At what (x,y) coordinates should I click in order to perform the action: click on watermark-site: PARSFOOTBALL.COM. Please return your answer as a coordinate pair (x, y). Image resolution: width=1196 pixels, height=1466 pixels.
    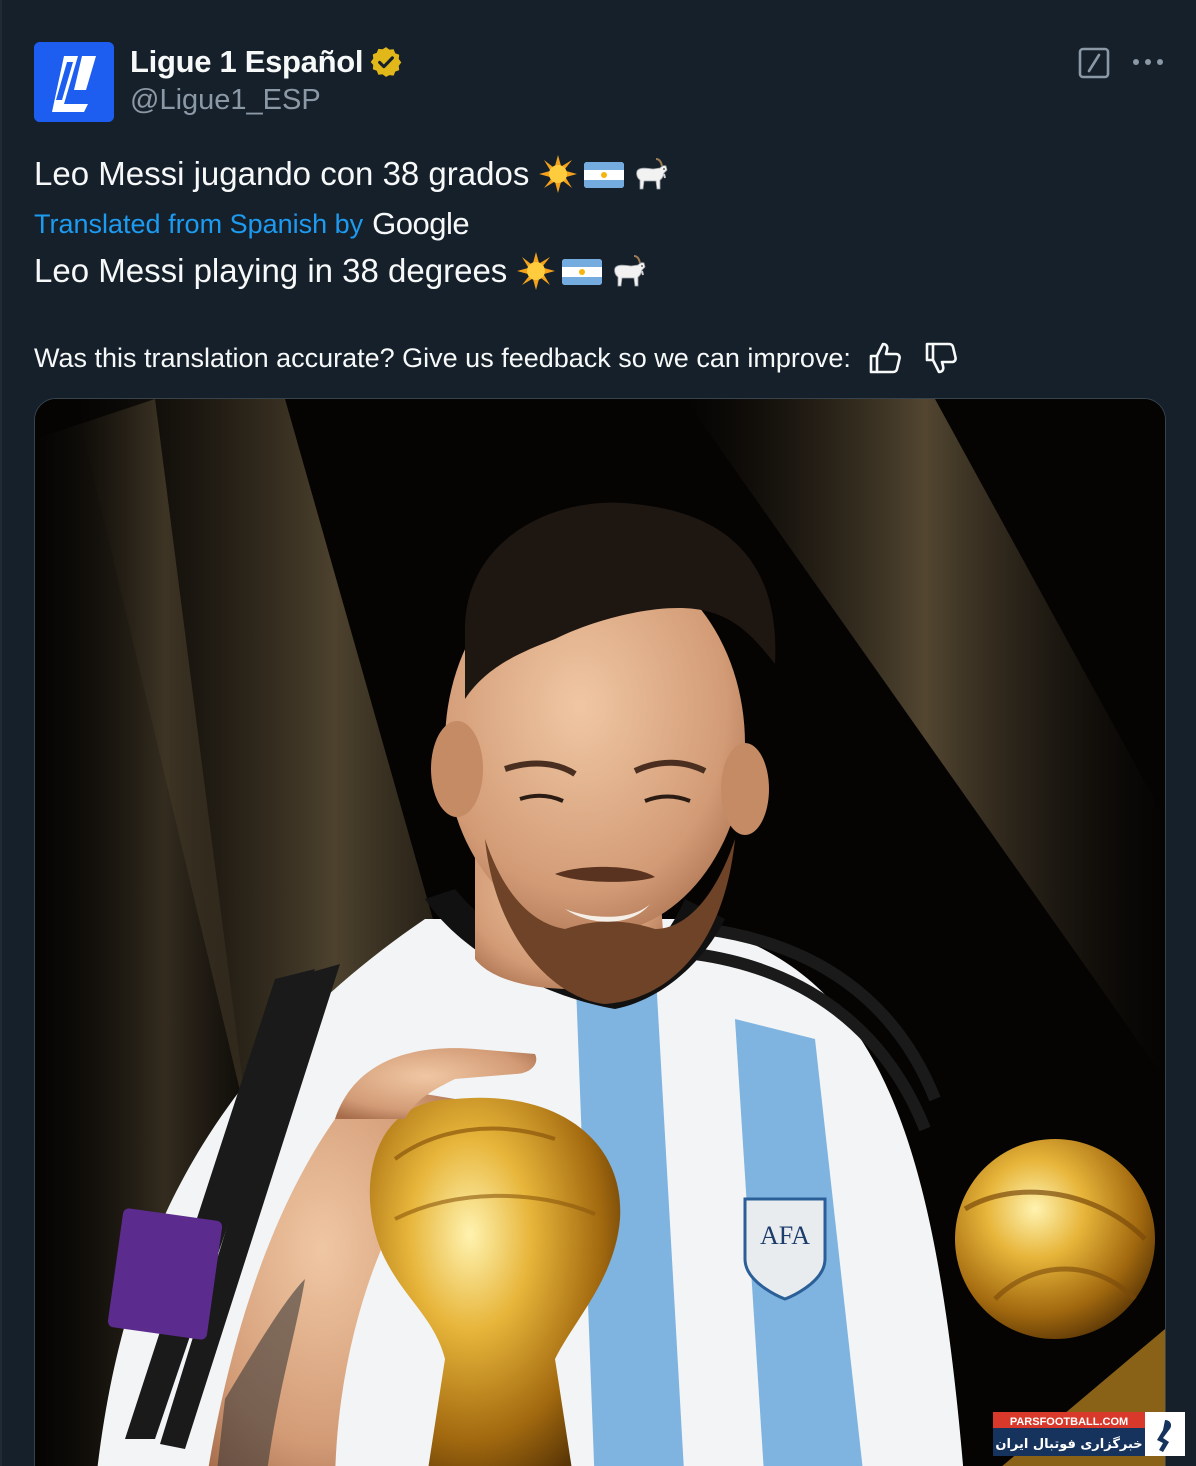
    Looking at the image, I should click on (1069, 1422).